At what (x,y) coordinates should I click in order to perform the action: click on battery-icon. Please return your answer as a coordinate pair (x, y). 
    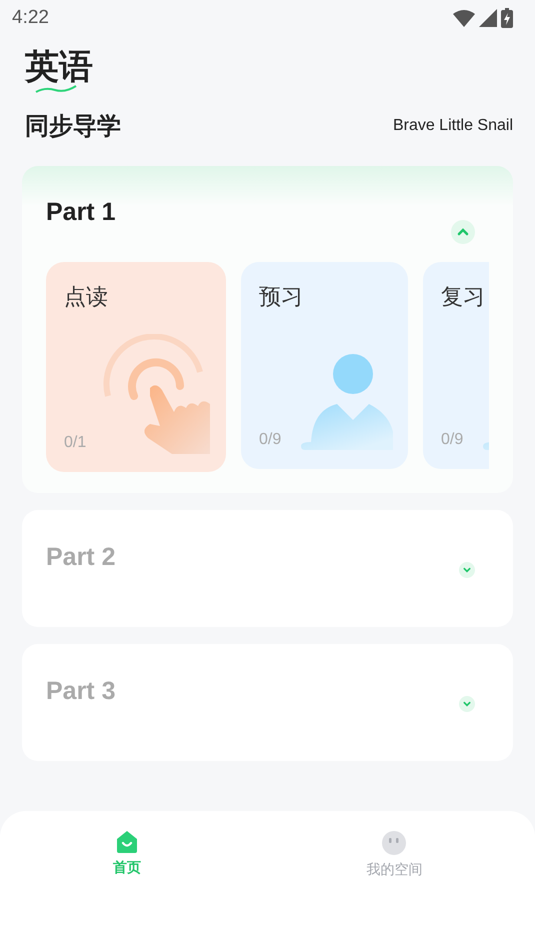
    Looking at the image, I should click on (507, 18).